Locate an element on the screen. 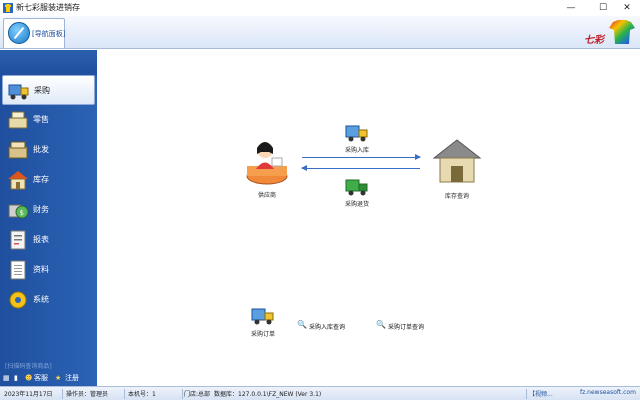 Image resolution: width=640 pixels, height=400 pixels. status-website-link: fz.newseasoft.com is located at coordinates (608, 392).